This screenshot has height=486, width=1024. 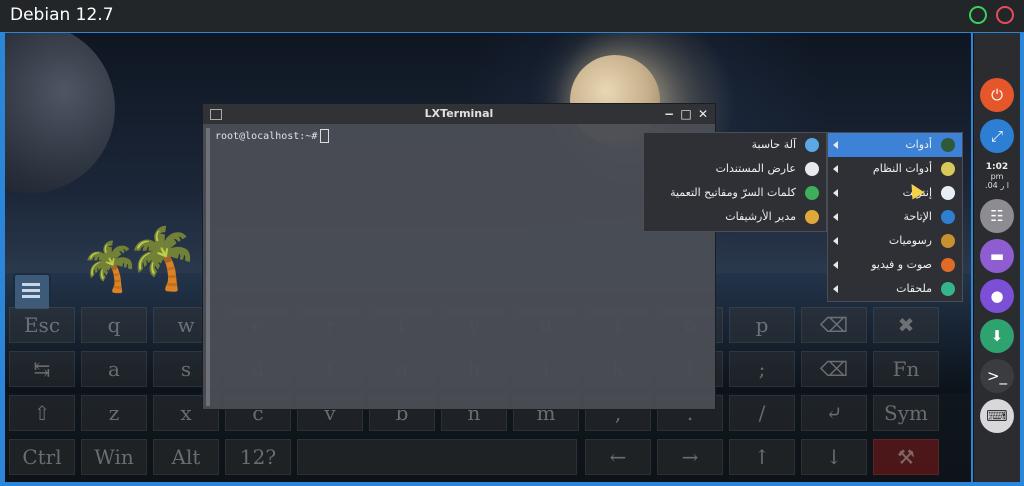 What do you see at coordinates (186, 457) in the screenshot?
I see `keyboard-key: Alt` at bounding box center [186, 457].